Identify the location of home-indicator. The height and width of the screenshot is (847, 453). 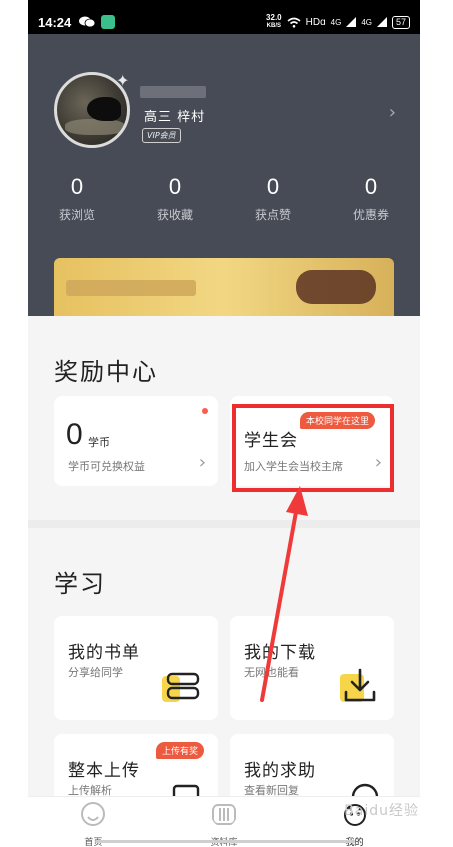
(225, 841).